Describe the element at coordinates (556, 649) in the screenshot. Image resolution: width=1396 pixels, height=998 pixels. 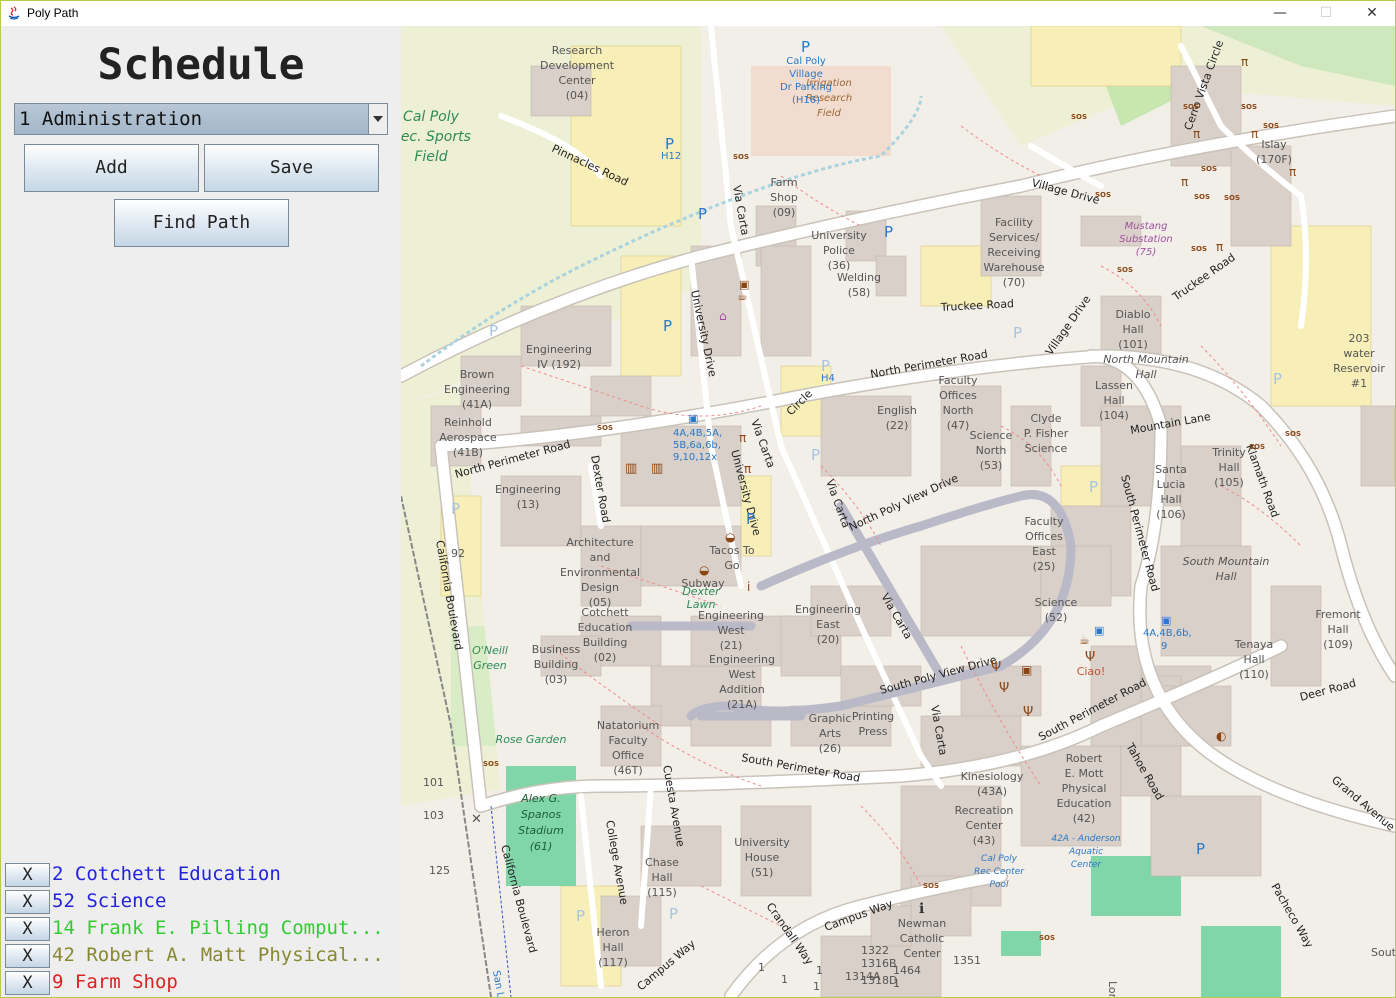
I see `svg-text: Business` at that location.